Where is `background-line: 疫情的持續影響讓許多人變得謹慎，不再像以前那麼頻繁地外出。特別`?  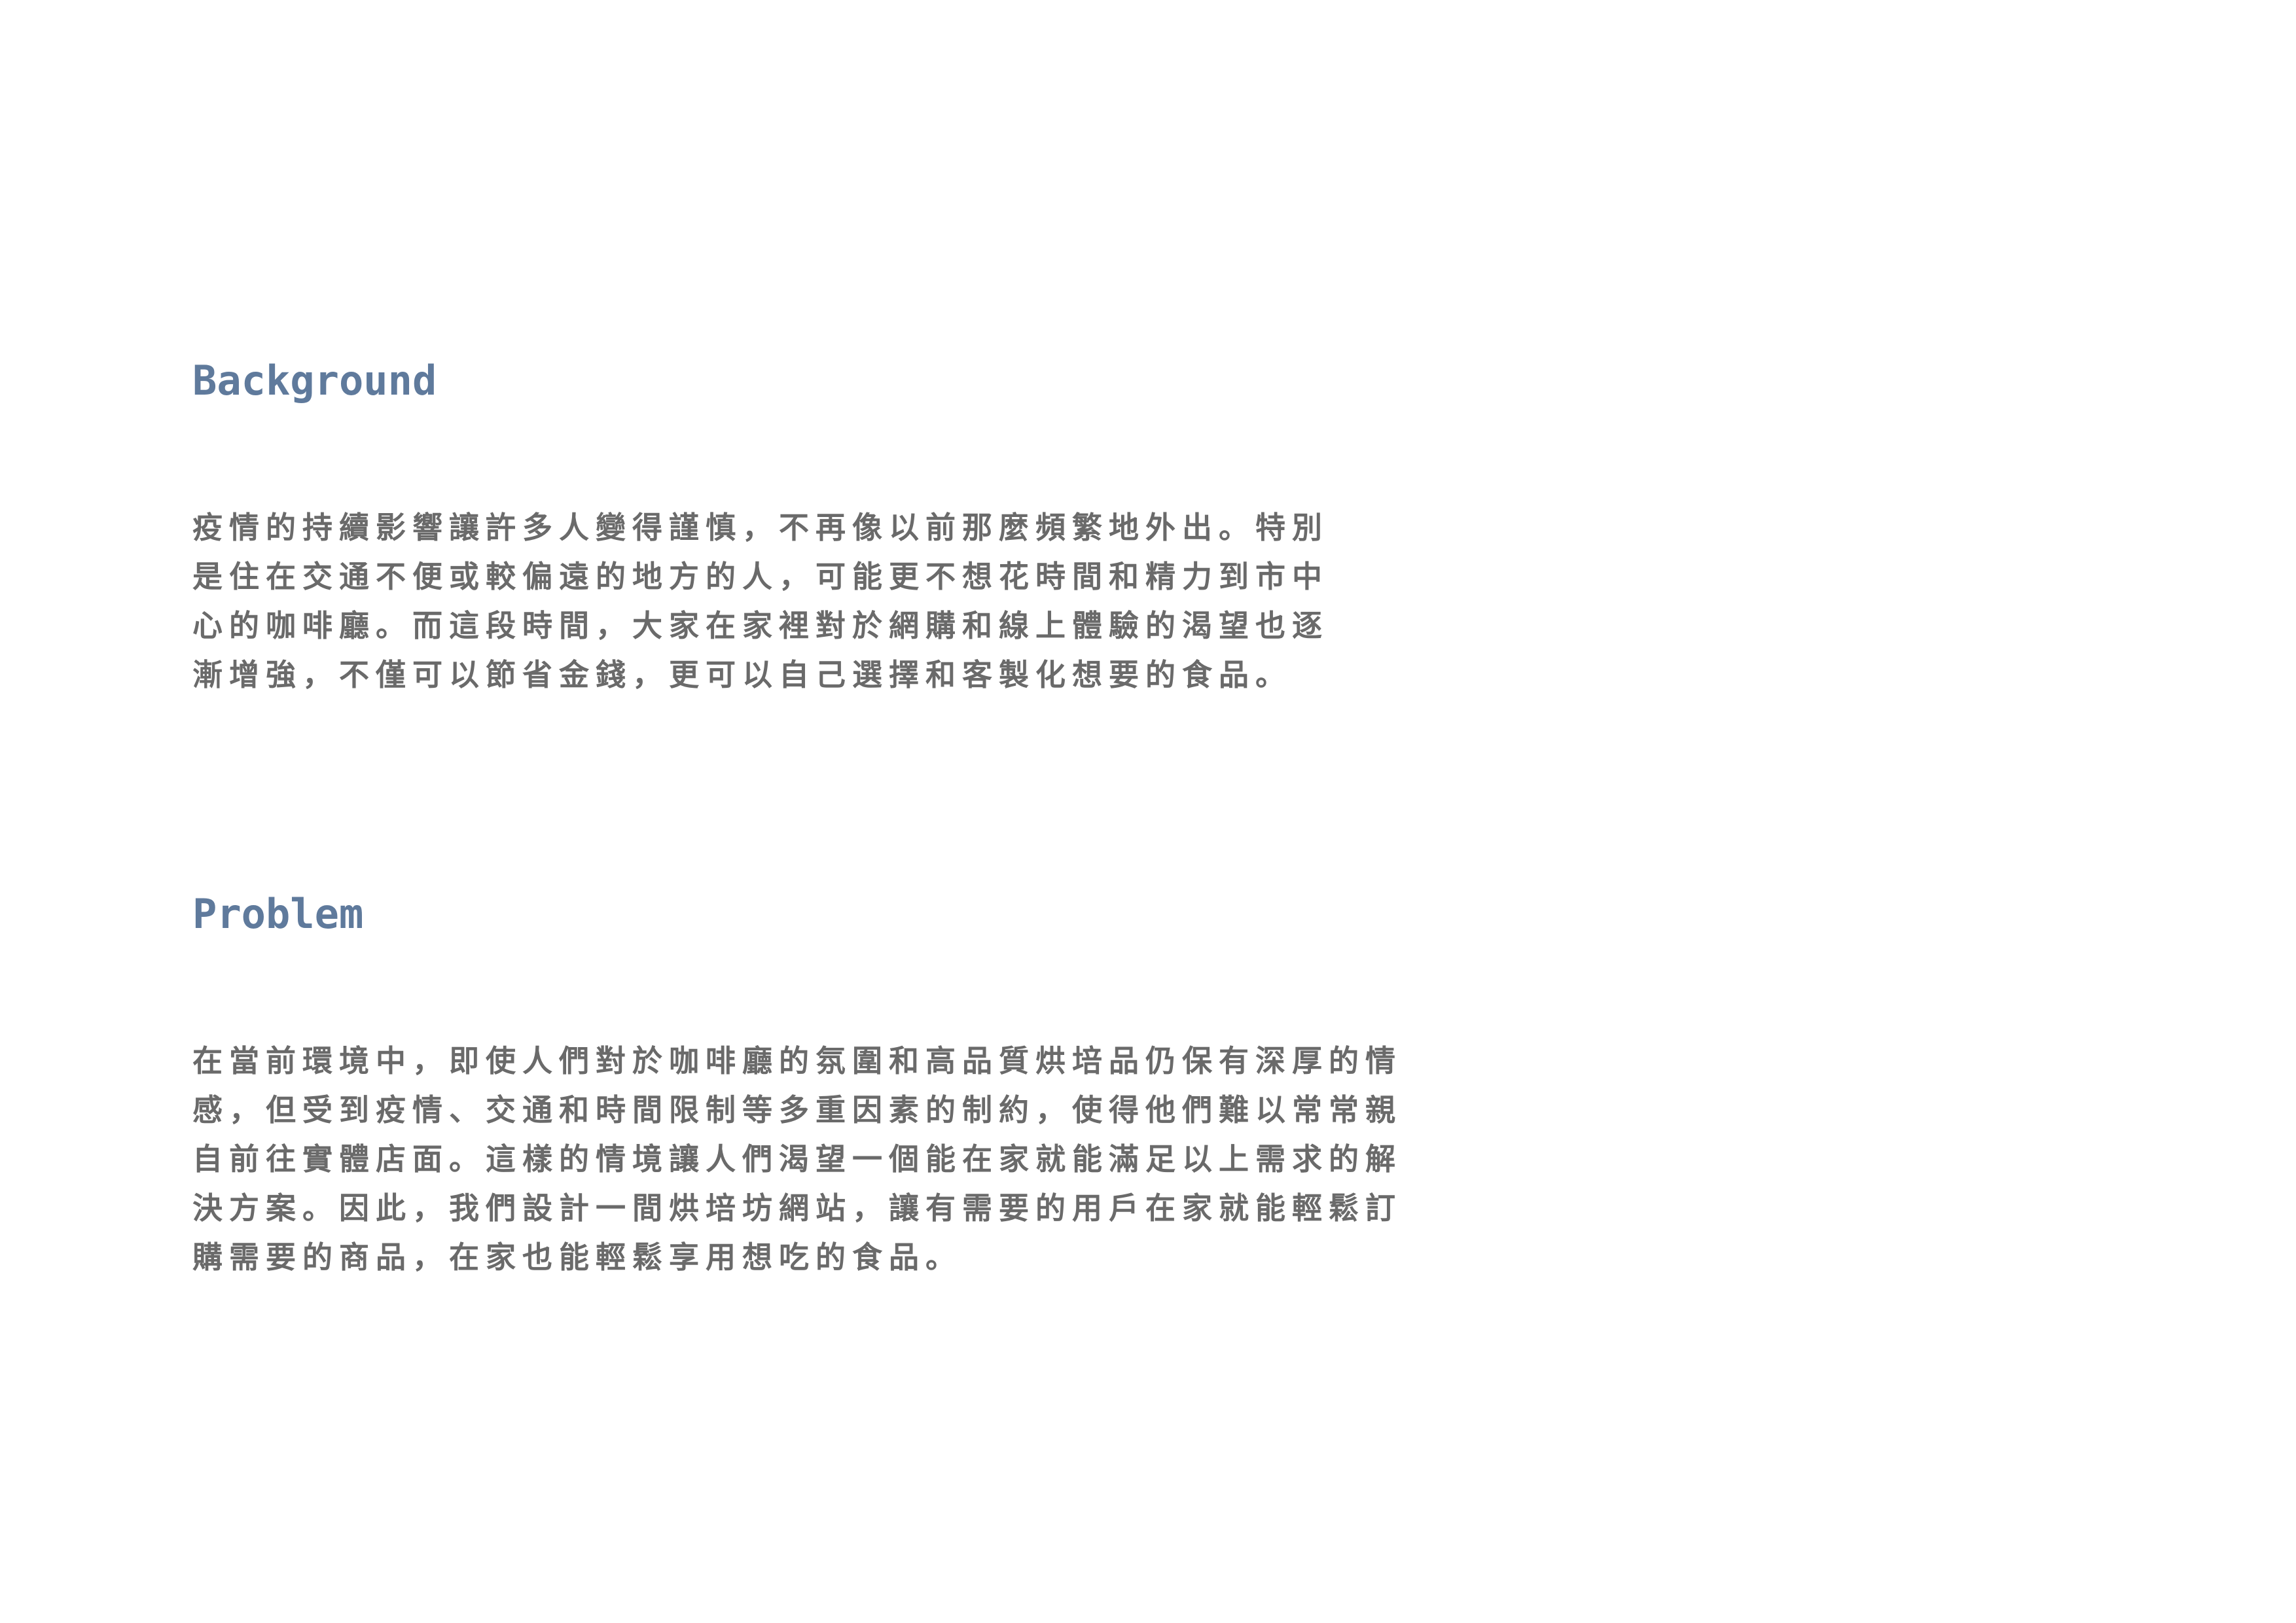
background-line: 疫情的持續影響讓許多人變得謹慎，不再像以前那麼頻繁地外出。特別 is located at coordinates (760, 527).